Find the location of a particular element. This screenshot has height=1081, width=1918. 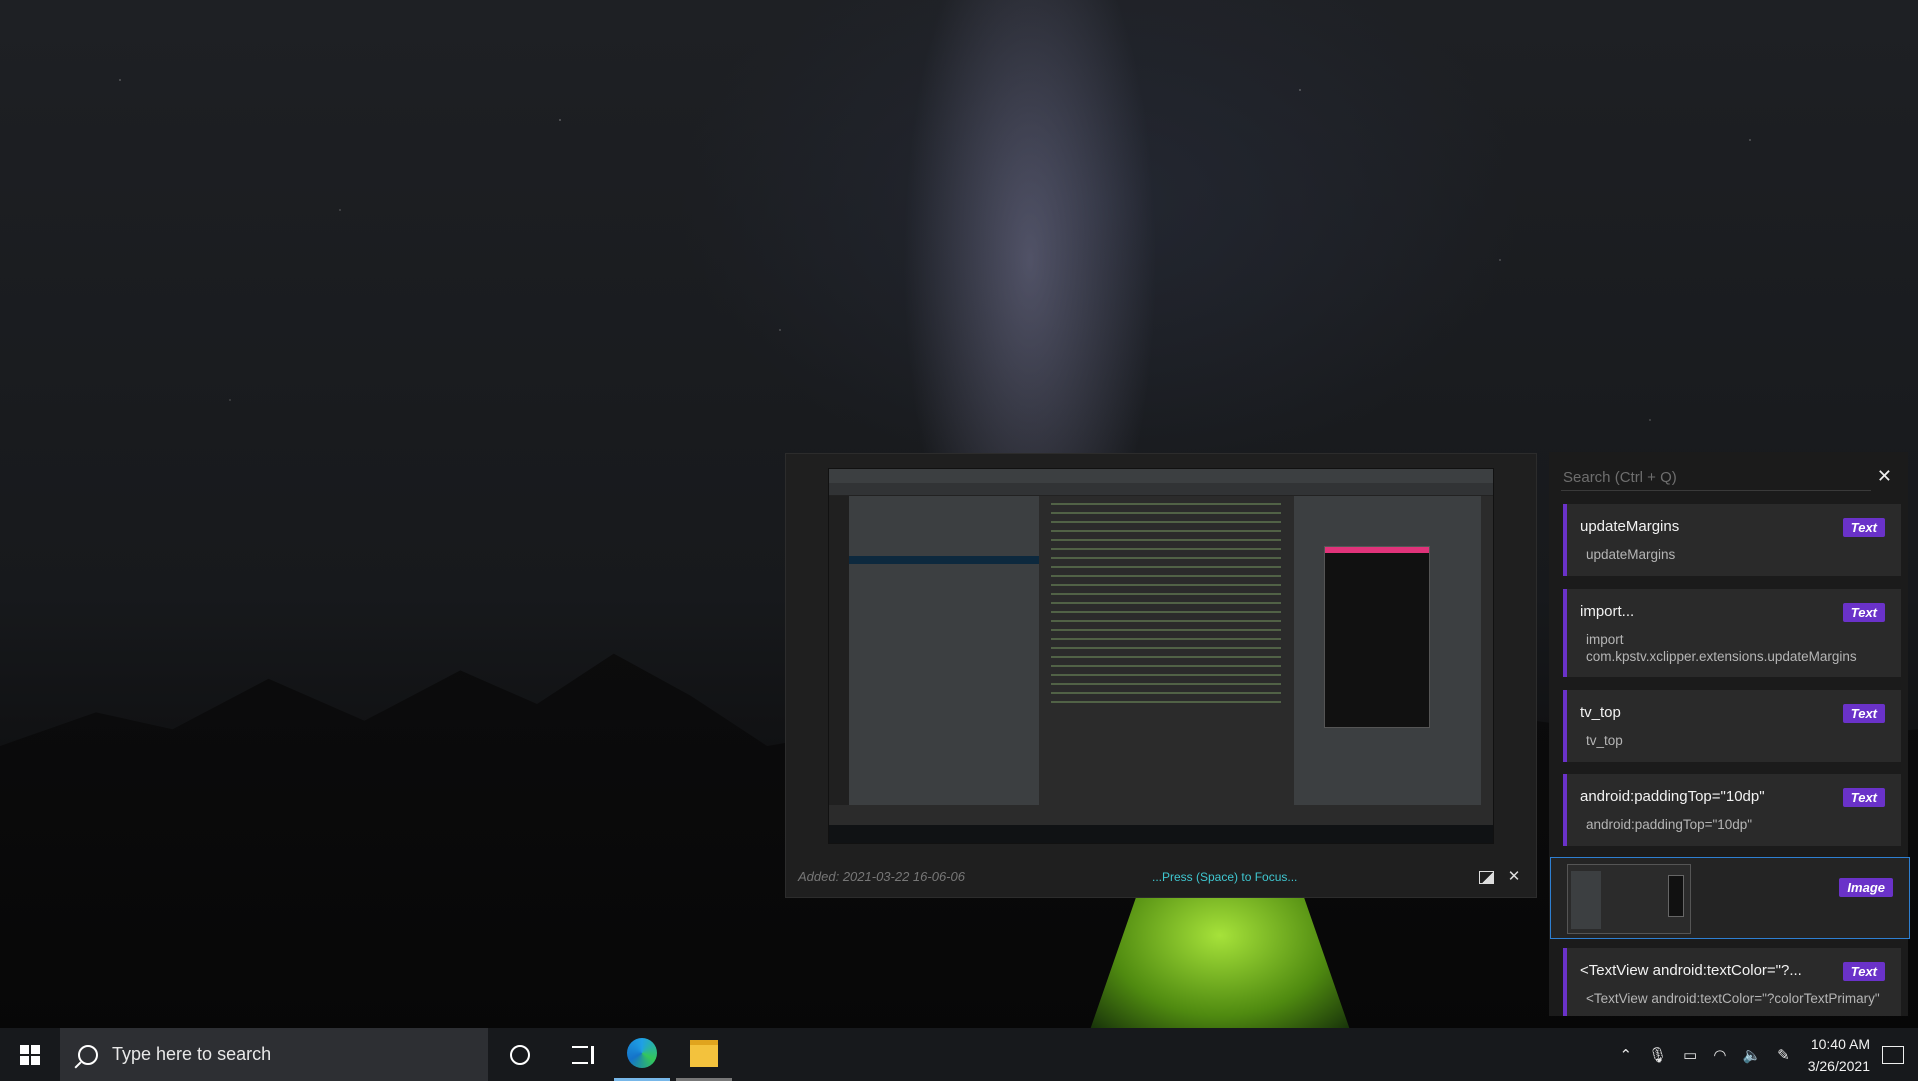

cortana-icon is located at coordinates (520, 1054).